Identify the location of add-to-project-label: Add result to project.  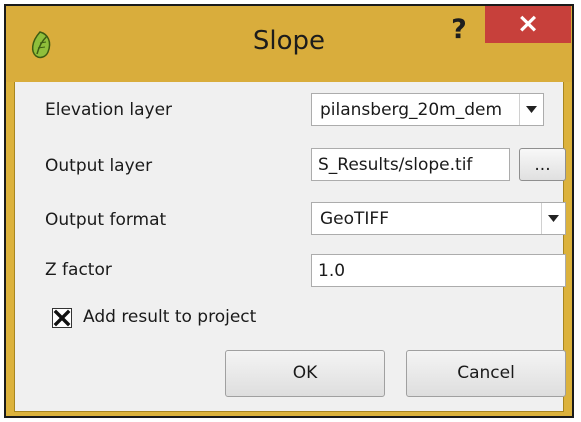
(169, 317).